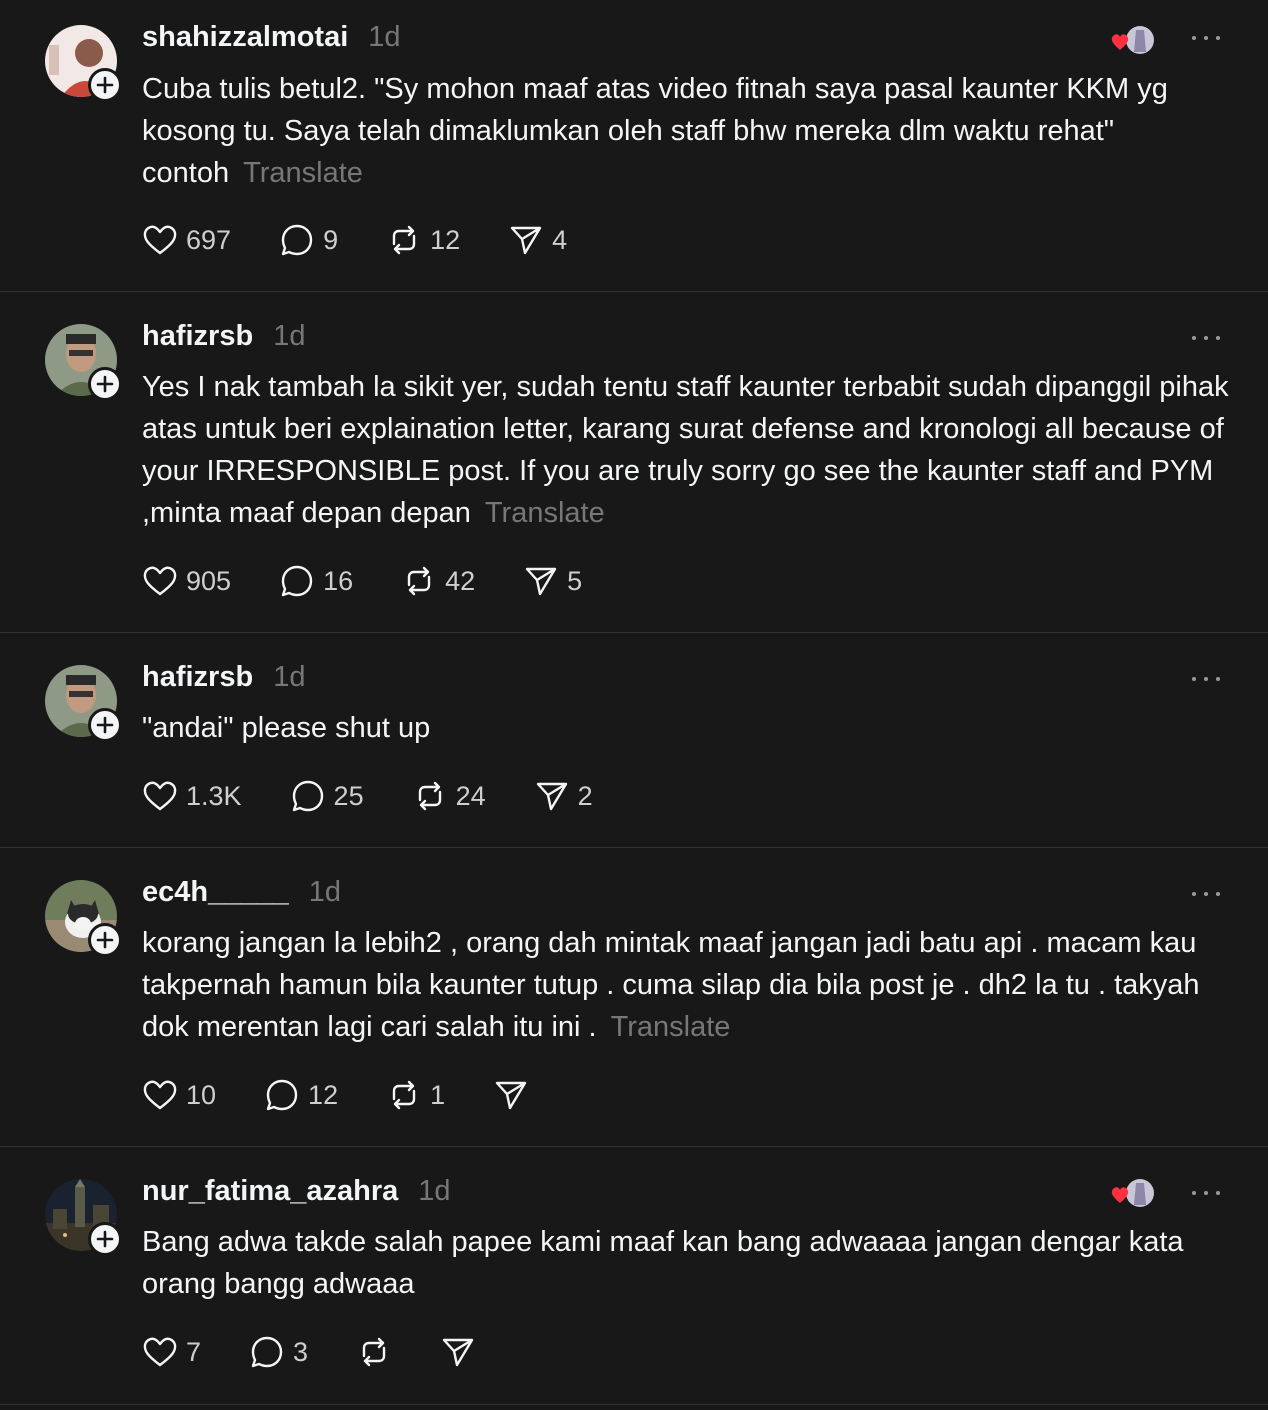  I want to click on action-bar: 10 12 1, so click(359, 1095).